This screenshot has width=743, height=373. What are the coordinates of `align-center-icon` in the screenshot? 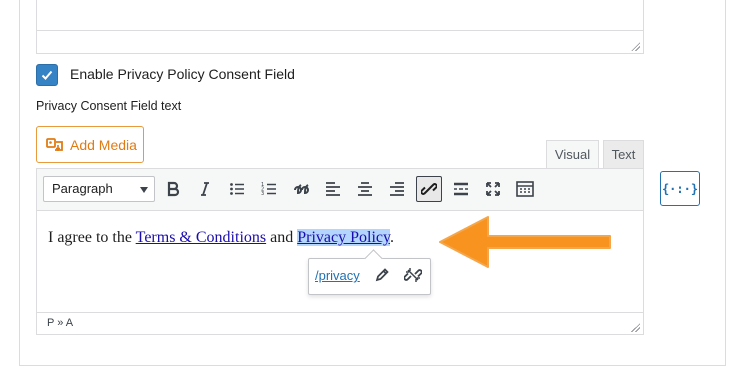 It's located at (365, 189).